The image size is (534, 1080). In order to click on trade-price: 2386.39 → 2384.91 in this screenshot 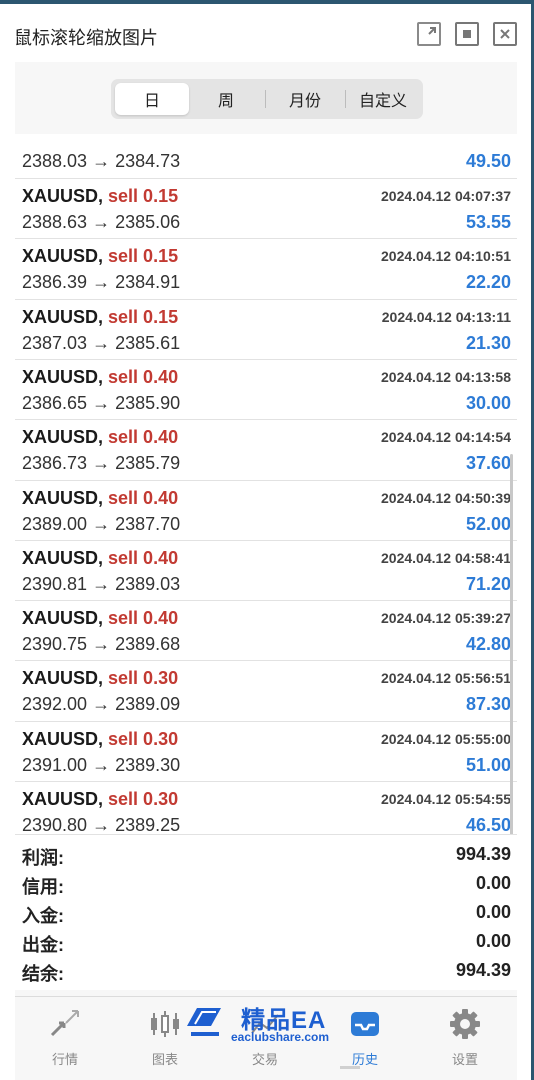, I will do `click(101, 282)`.